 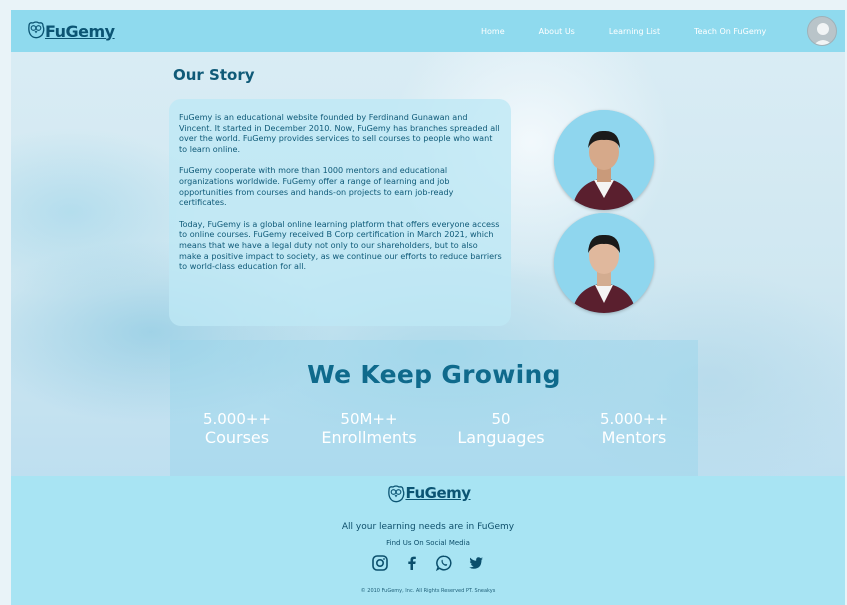 I want to click on nav-link-home: Home, so click(x=493, y=31).